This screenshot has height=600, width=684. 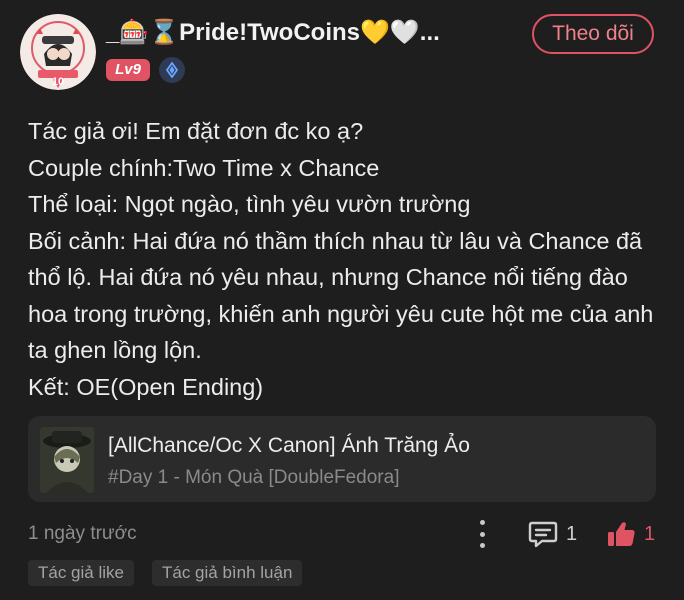 What do you see at coordinates (650, 533) in the screenshot?
I see `like-count: 1` at bounding box center [650, 533].